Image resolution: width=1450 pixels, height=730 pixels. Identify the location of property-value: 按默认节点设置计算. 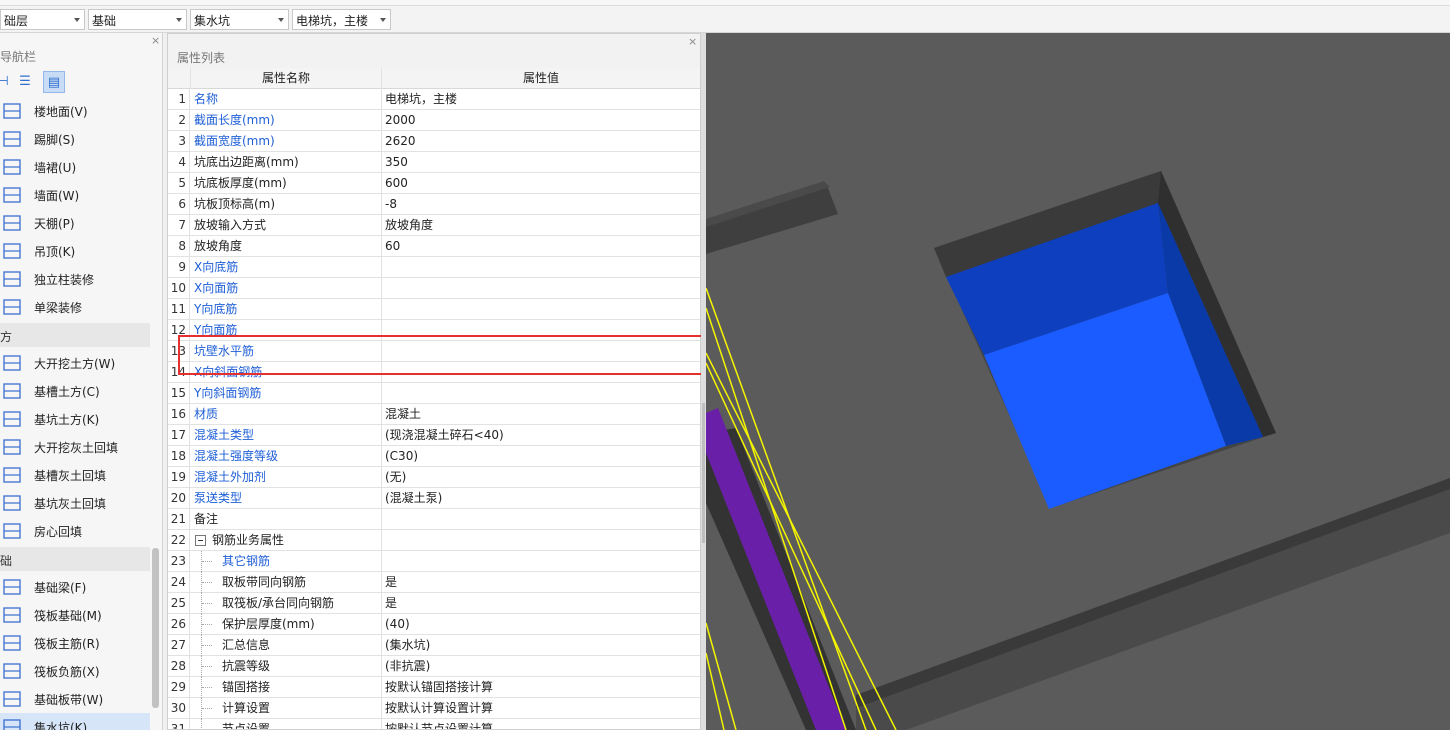
(540, 724).